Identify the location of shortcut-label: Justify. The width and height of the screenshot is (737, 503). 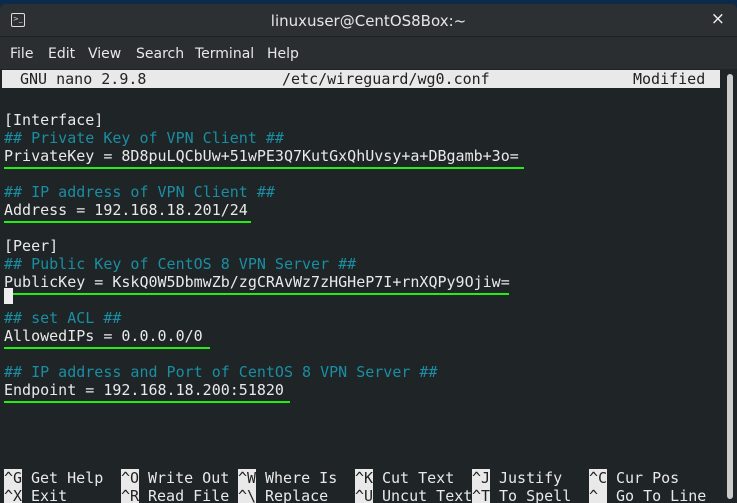
(531, 478).